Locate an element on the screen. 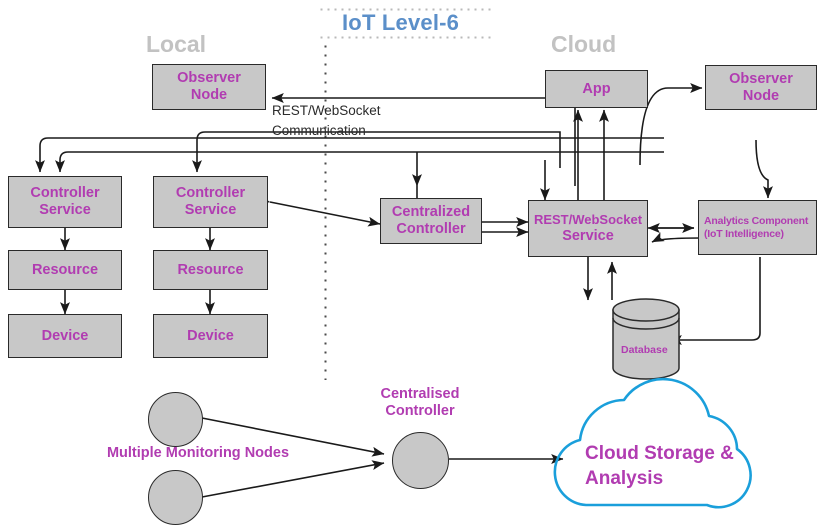  zone-header-local: Local is located at coordinates (176, 44).